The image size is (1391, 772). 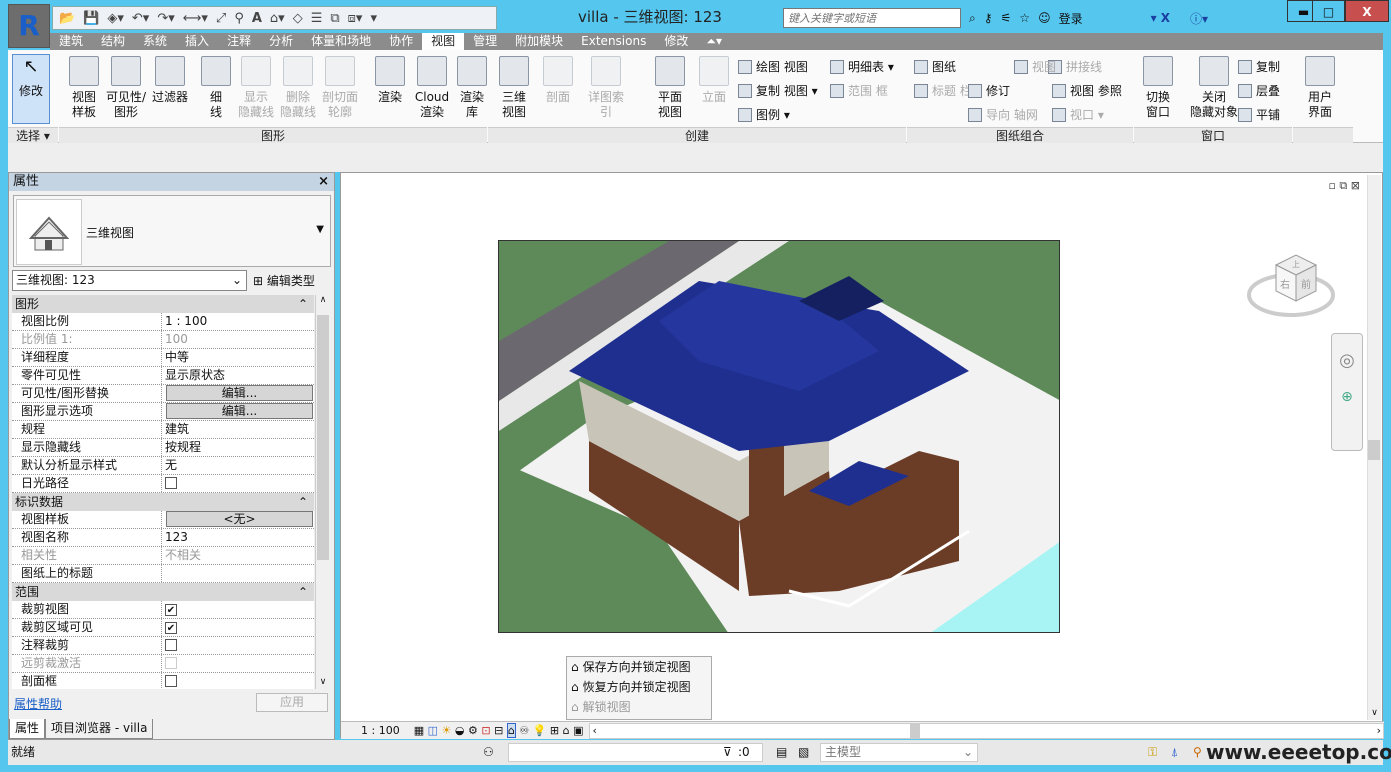 I want to click on property-value: 中等, so click(x=239, y=357).